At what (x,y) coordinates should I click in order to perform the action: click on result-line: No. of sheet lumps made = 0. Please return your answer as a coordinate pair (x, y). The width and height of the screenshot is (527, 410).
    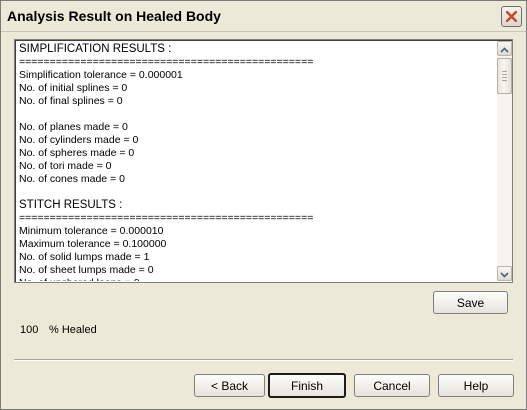
    Looking at the image, I should click on (86, 270).